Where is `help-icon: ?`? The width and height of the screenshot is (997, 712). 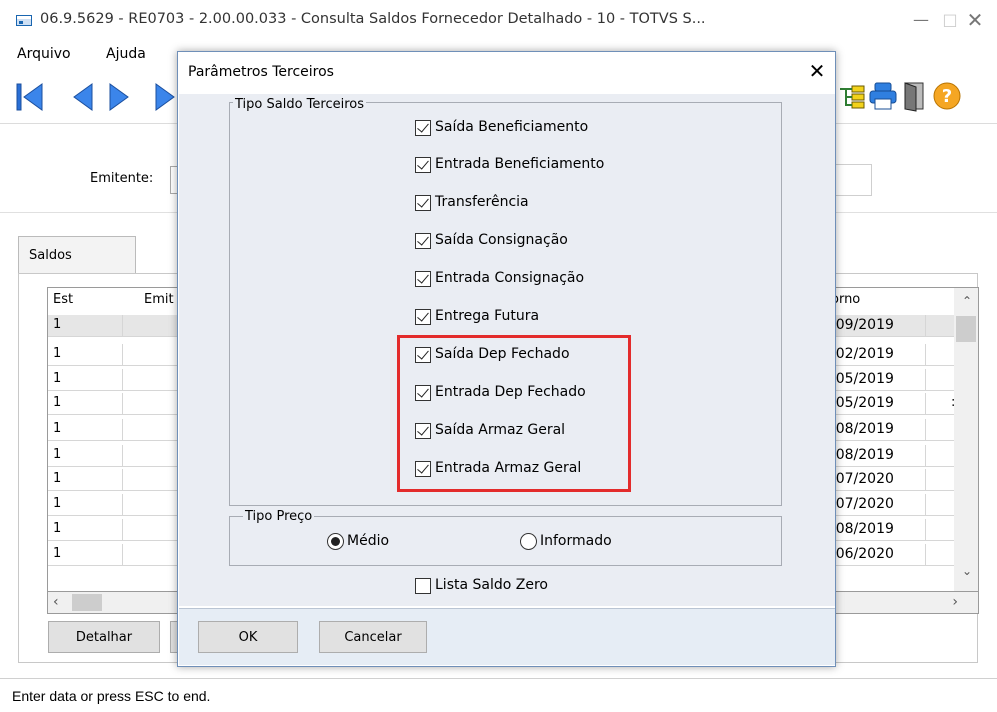
help-icon: ? is located at coordinates (947, 96).